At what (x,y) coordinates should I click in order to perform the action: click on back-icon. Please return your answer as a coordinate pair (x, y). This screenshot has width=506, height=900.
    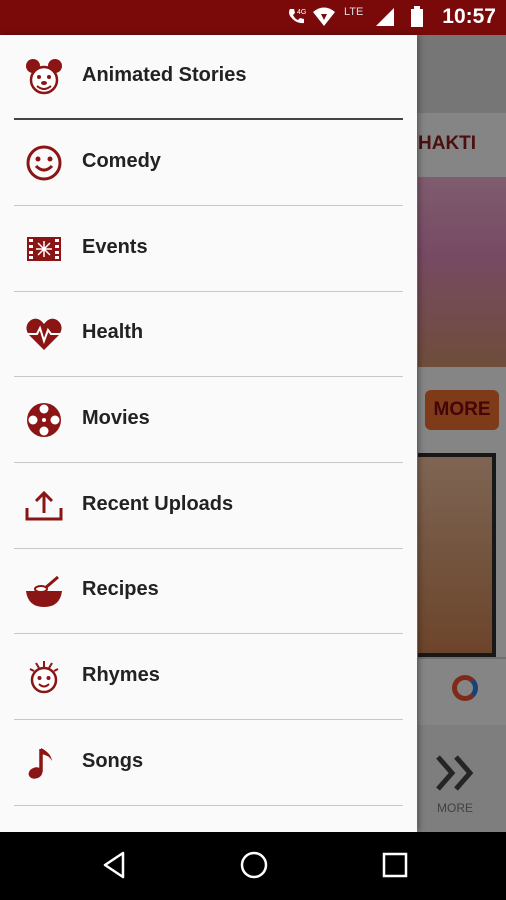
    Looking at the image, I should click on (114, 865).